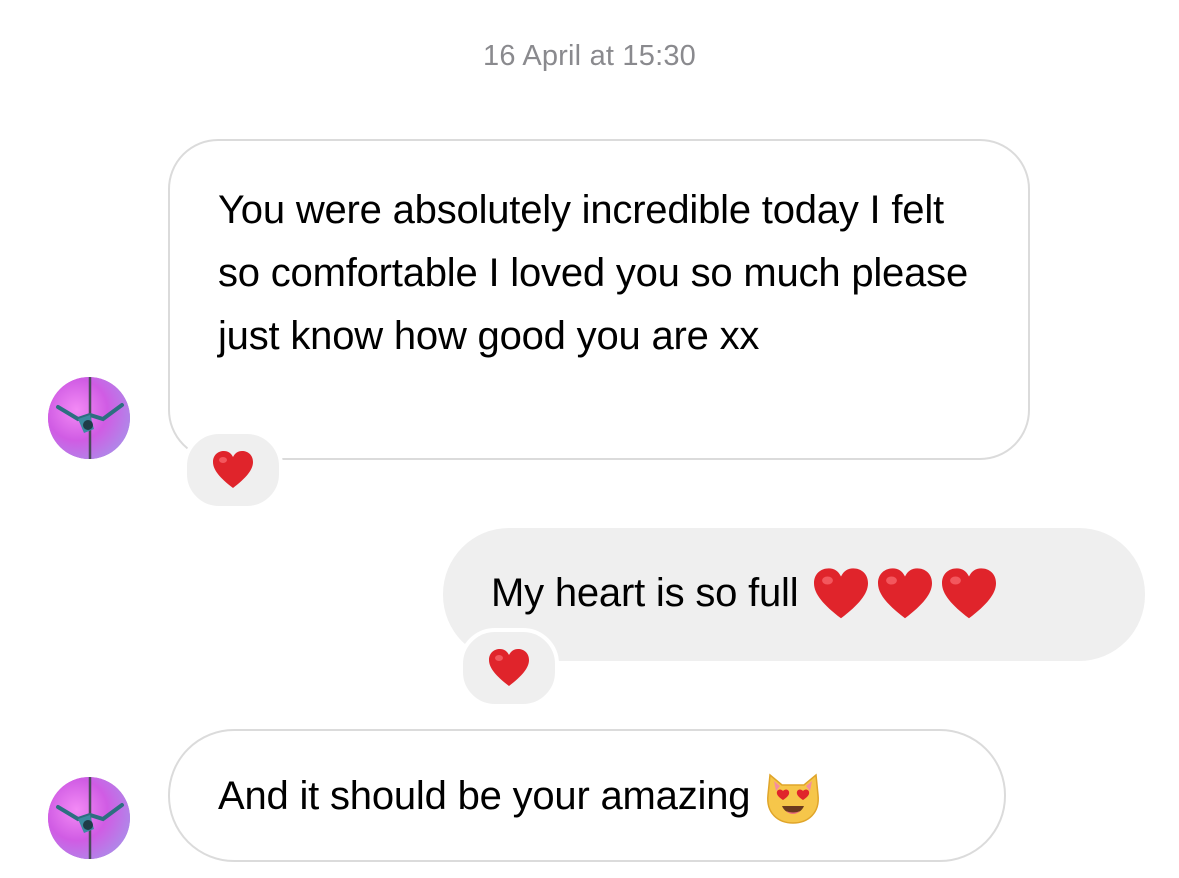  What do you see at coordinates (589, 56) in the screenshot?
I see `message-timestamp: 16 April at 15:30` at bounding box center [589, 56].